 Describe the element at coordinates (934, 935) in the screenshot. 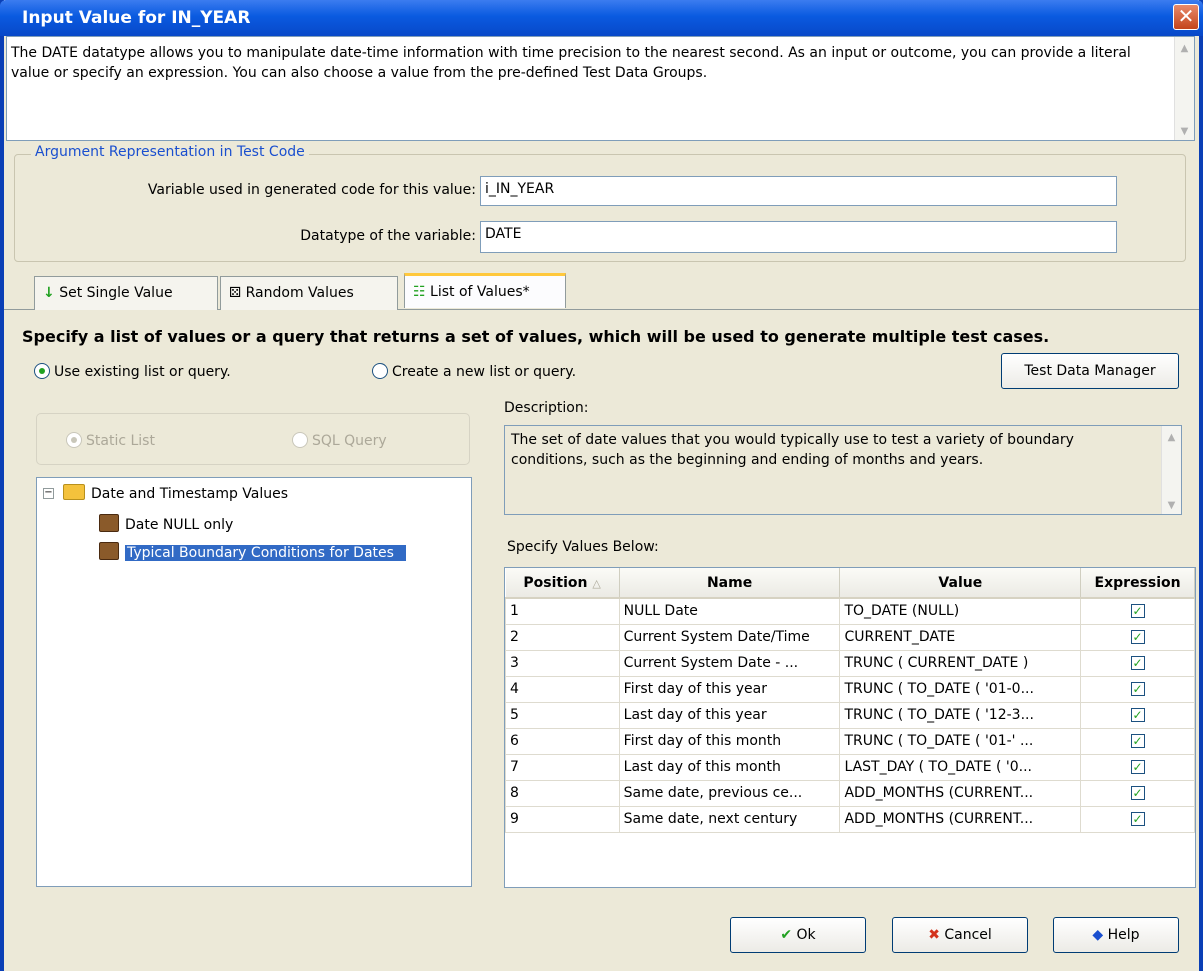

I see `cancel-x-icon: ✖` at that location.